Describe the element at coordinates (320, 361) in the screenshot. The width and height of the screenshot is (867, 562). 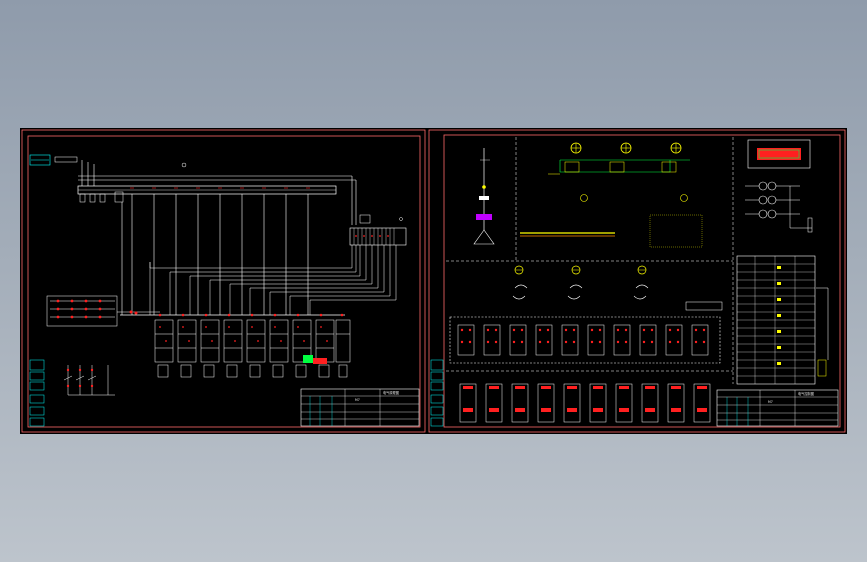
I see `active-contactor-red` at that location.